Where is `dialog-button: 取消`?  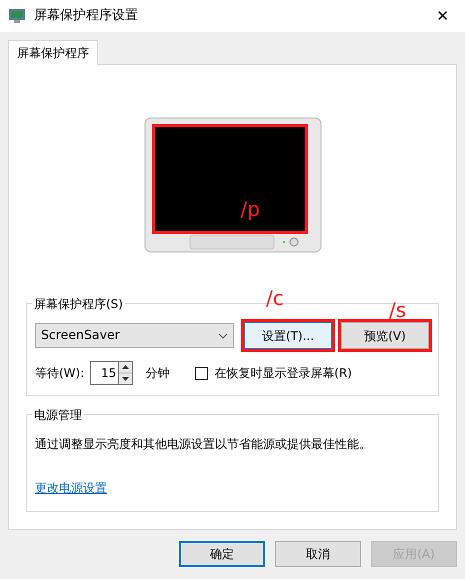
dialog-button: 取消 is located at coordinates (318, 554).